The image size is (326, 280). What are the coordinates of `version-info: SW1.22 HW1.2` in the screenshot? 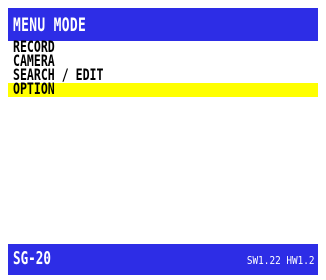 It's located at (280, 260).